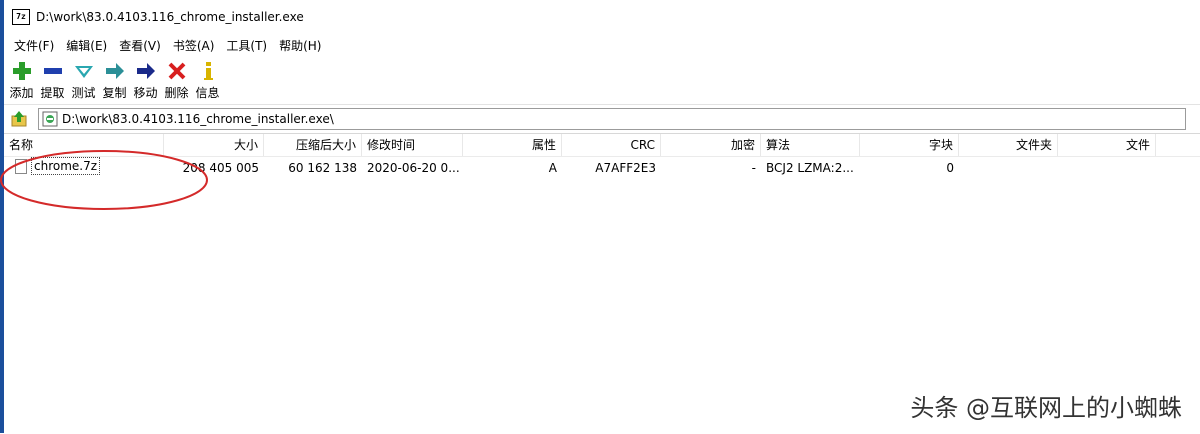 Image resolution: width=1200 pixels, height=434 pixels. I want to click on cell-attributes: A, so click(552, 168).